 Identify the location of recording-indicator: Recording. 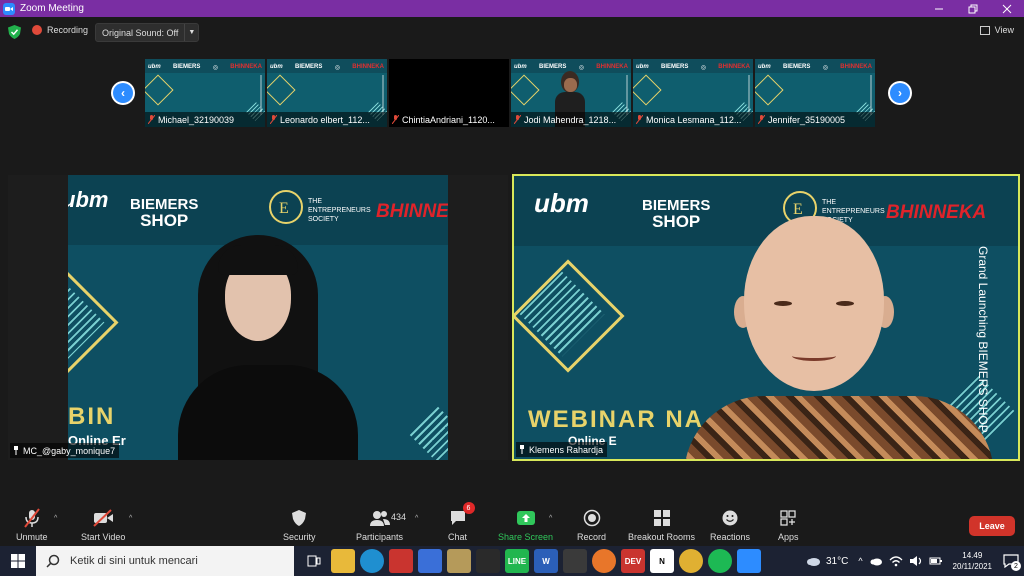
(60, 30).